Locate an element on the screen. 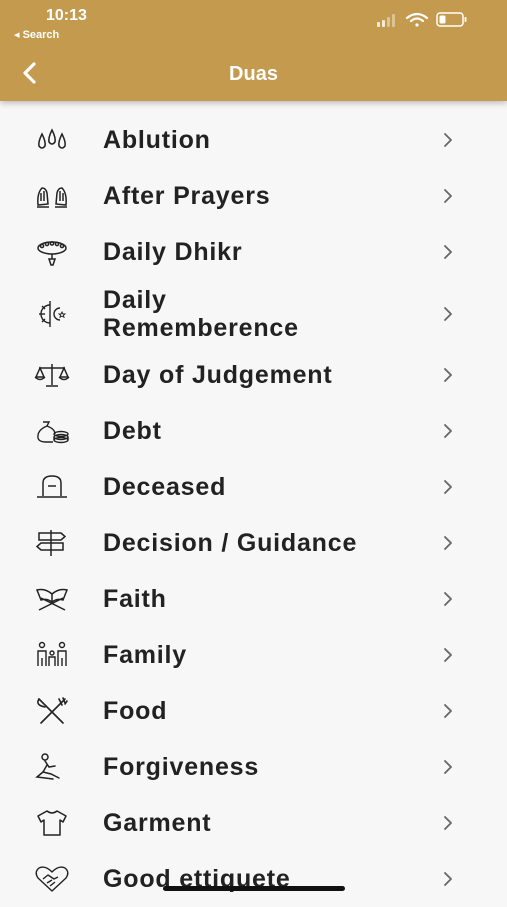 Image resolution: width=507 pixels, height=907 pixels. scales-icon is located at coordinates (52, 375).